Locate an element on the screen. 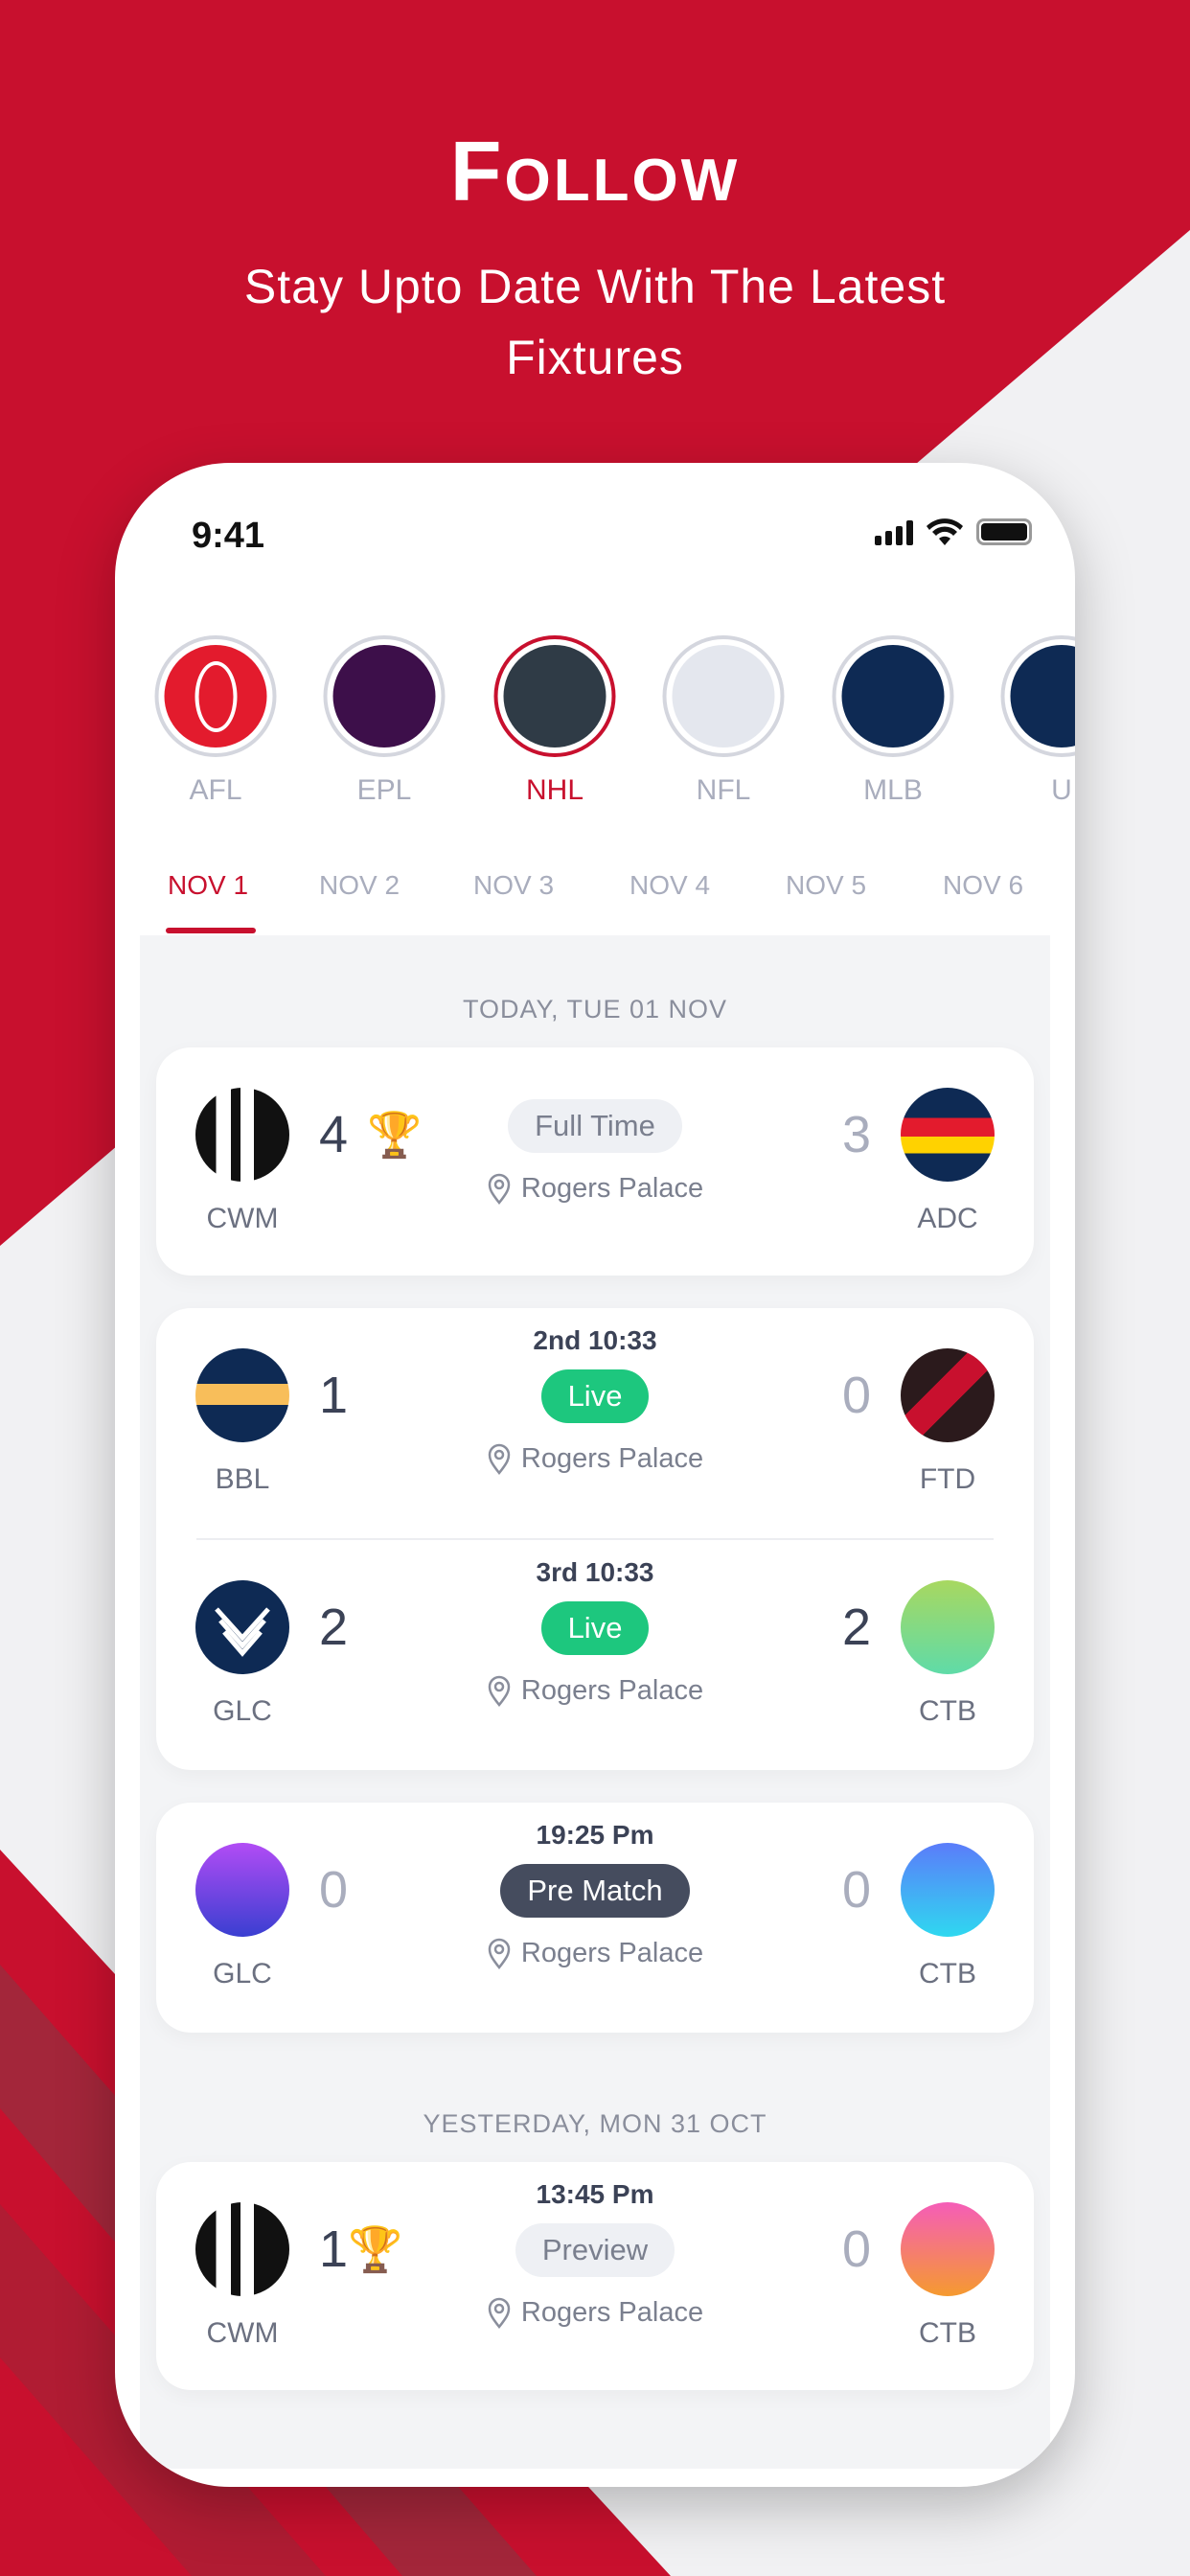 Image resolution: width=1190 pixels, height=2576 pixels. league-mlb: MLB is located at coordinates (893, 721).